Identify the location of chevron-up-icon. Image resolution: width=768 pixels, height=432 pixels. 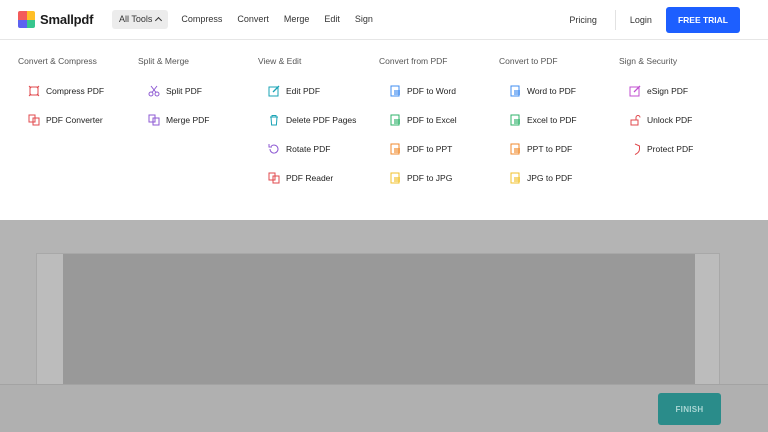
(159, 20).